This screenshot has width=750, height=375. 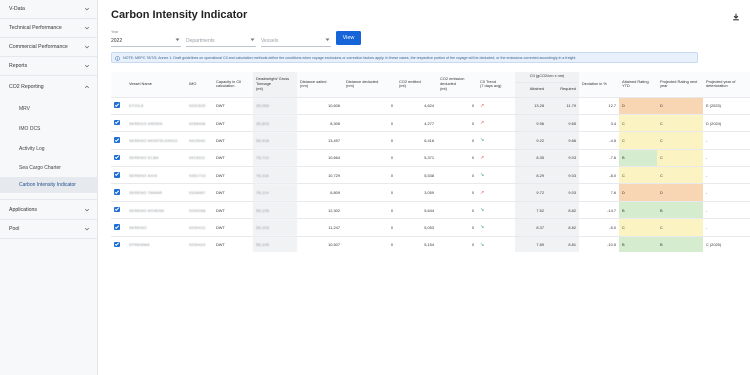 I want to click on sidebar-item-co2-reporting: CO2 Reporting, so click(x=49, y=87).